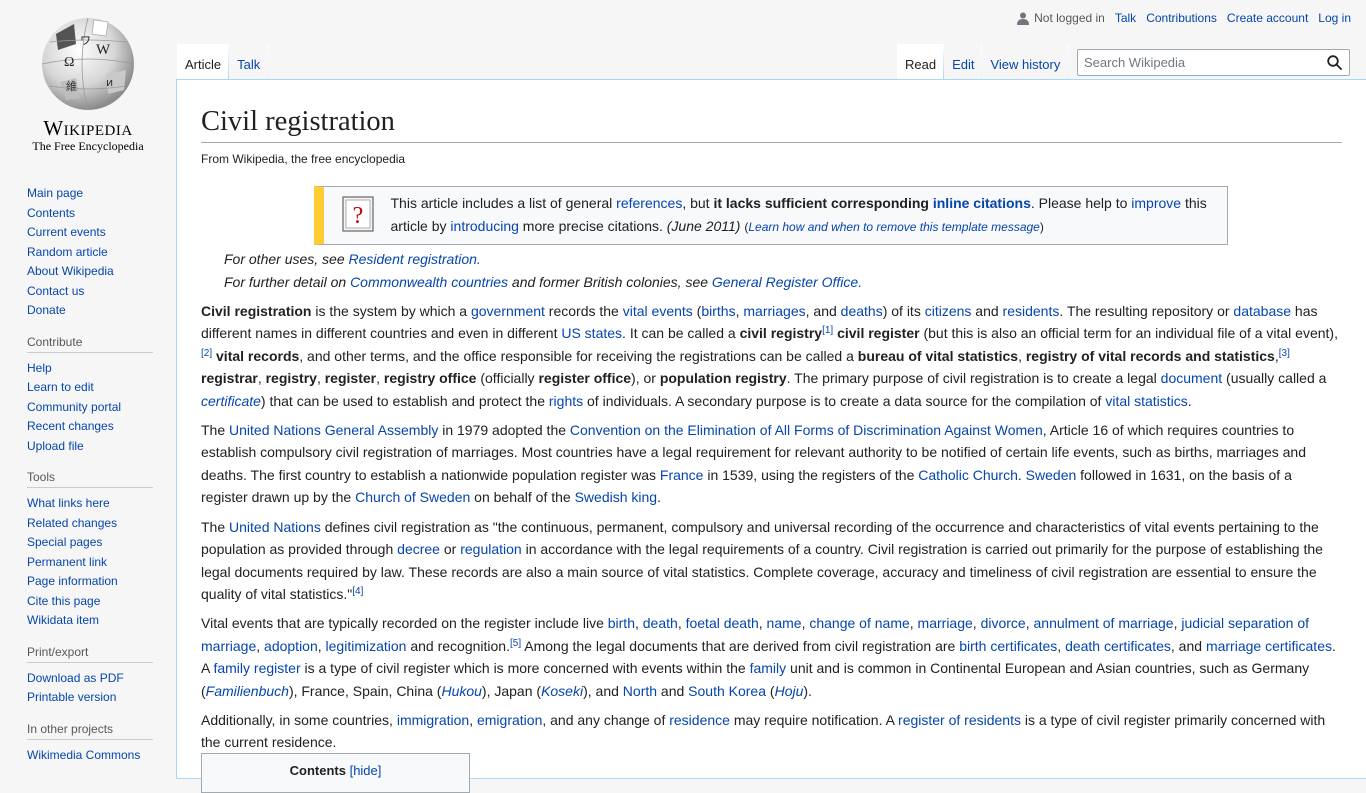 The width and height of the screenshot is (1366, 793). What do you see at coordinates (768, 668) in the screenshot?
I see `article-link: family` at bounding box center [768, 668].